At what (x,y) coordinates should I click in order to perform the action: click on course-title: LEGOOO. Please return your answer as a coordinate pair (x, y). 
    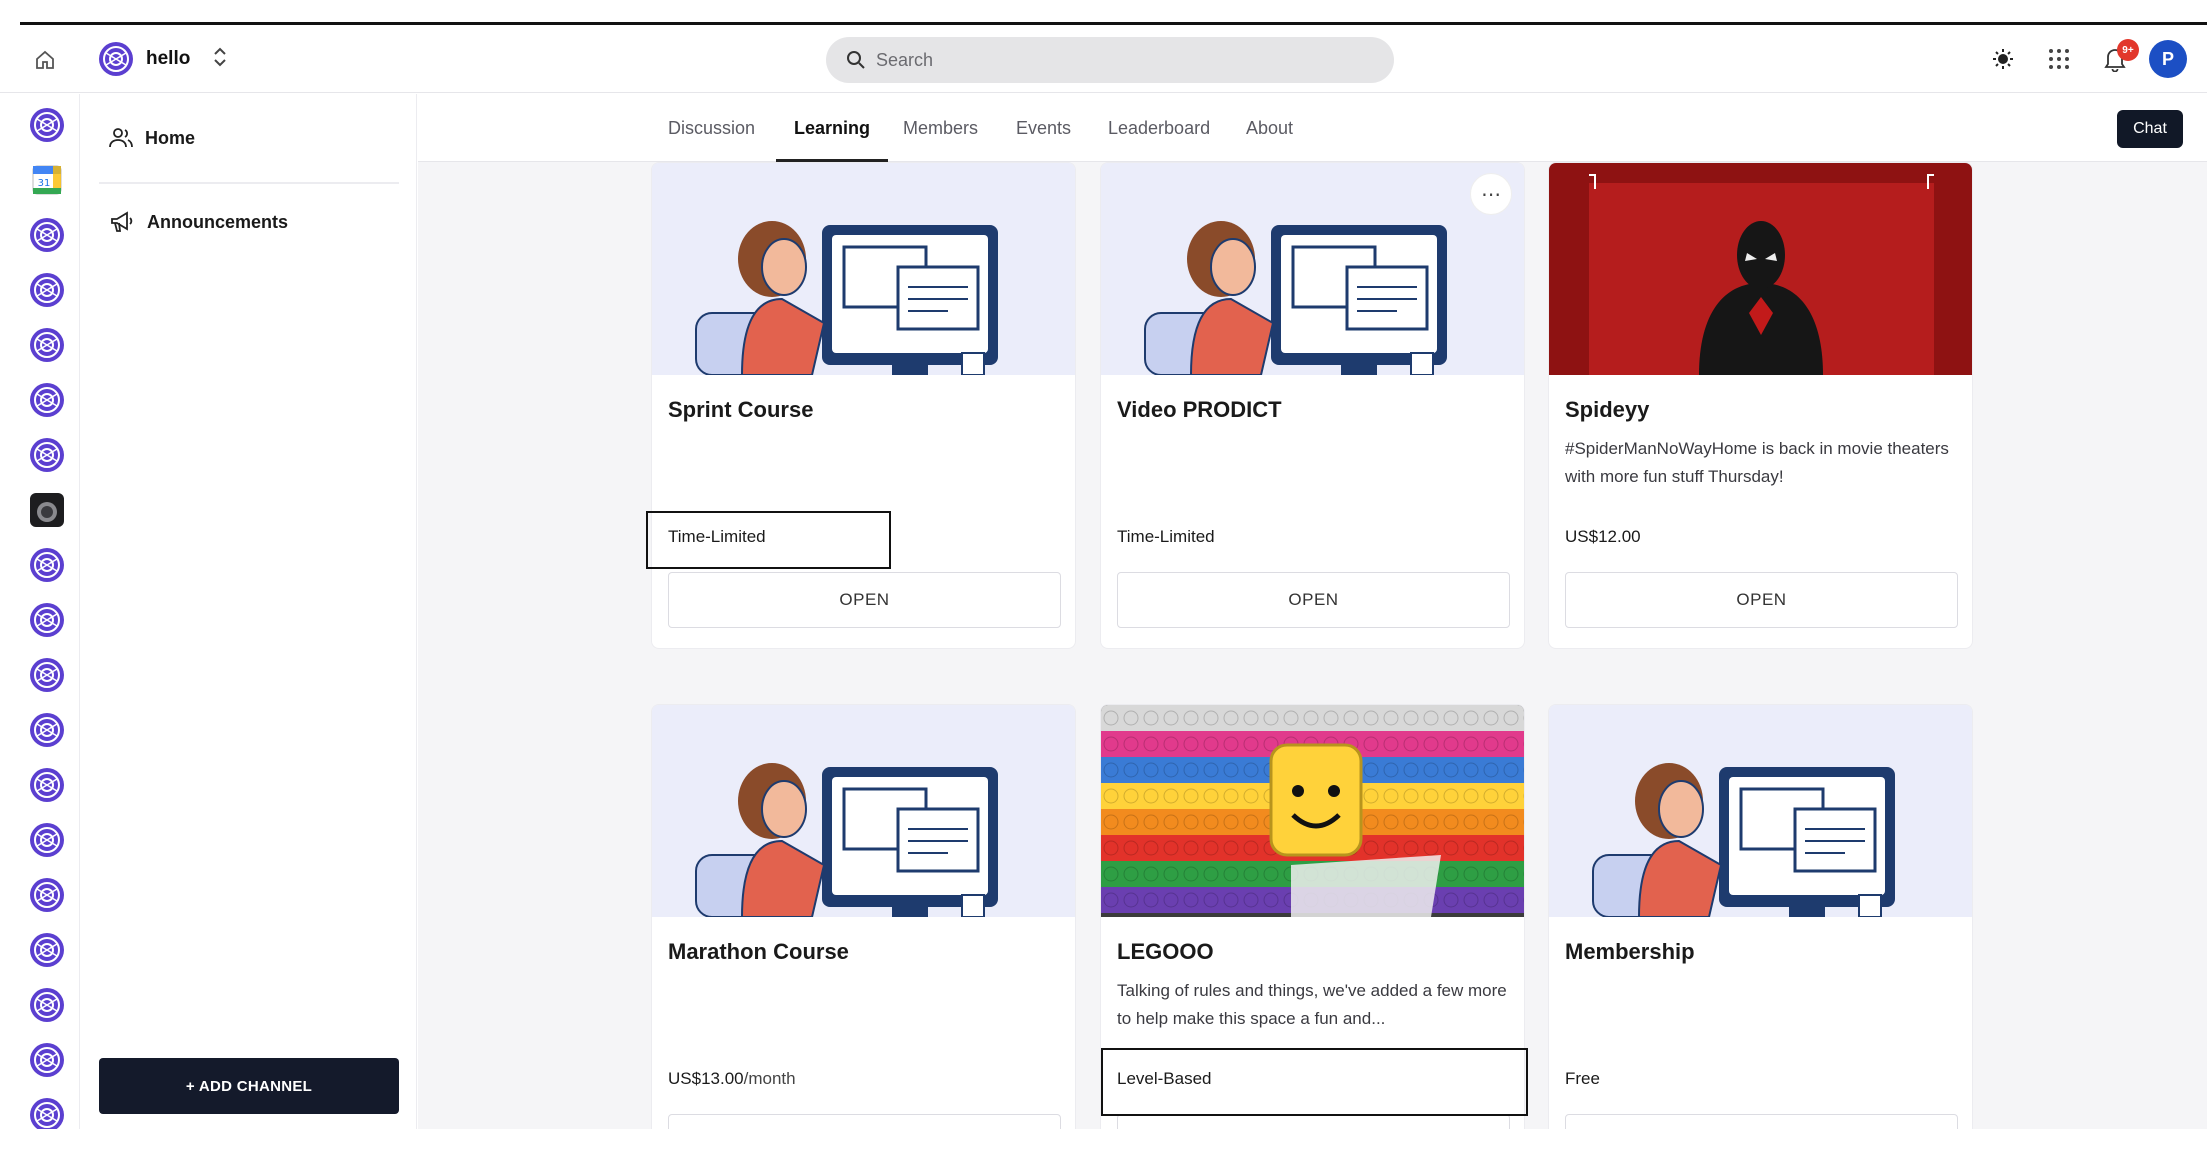
    Looking at the image, I should click on (1165, 951).